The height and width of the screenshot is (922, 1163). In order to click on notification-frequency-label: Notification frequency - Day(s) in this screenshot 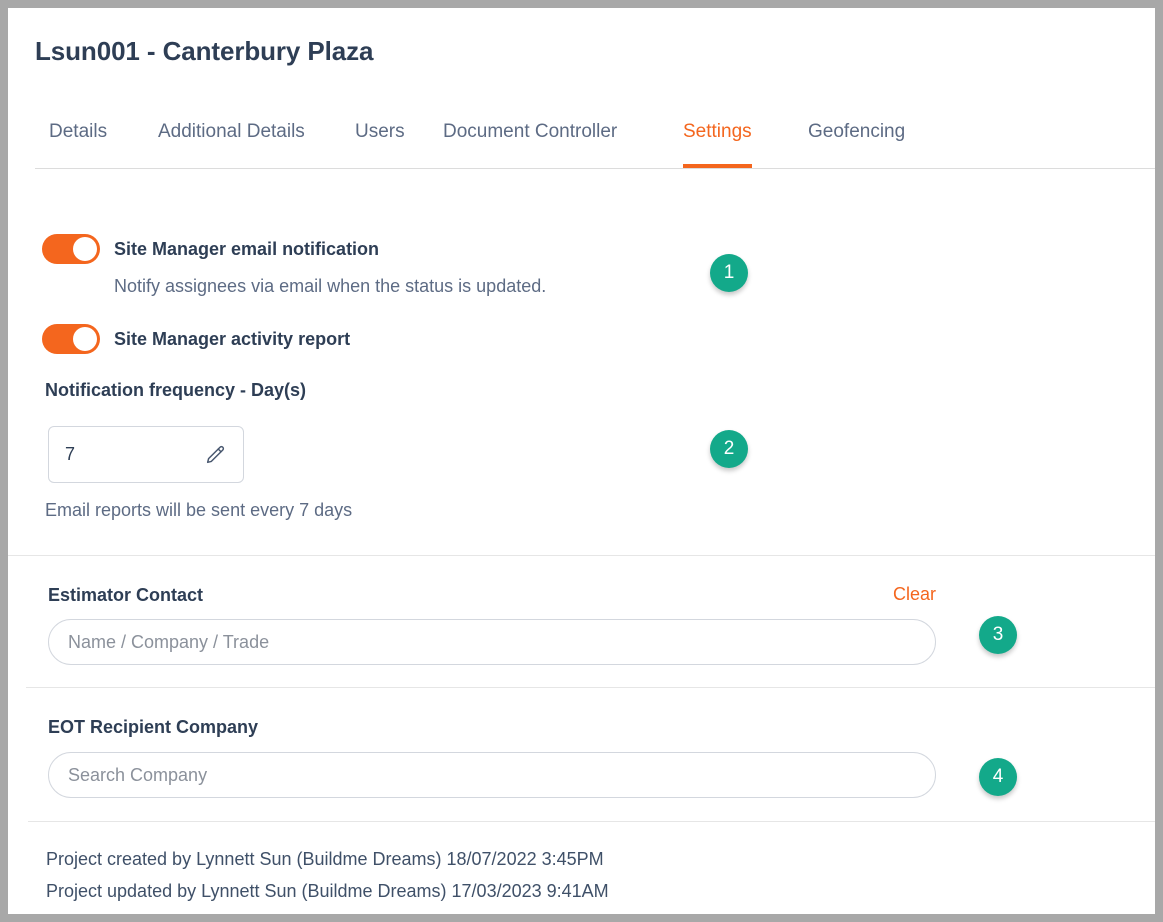, I will do `click(176, 390)`.